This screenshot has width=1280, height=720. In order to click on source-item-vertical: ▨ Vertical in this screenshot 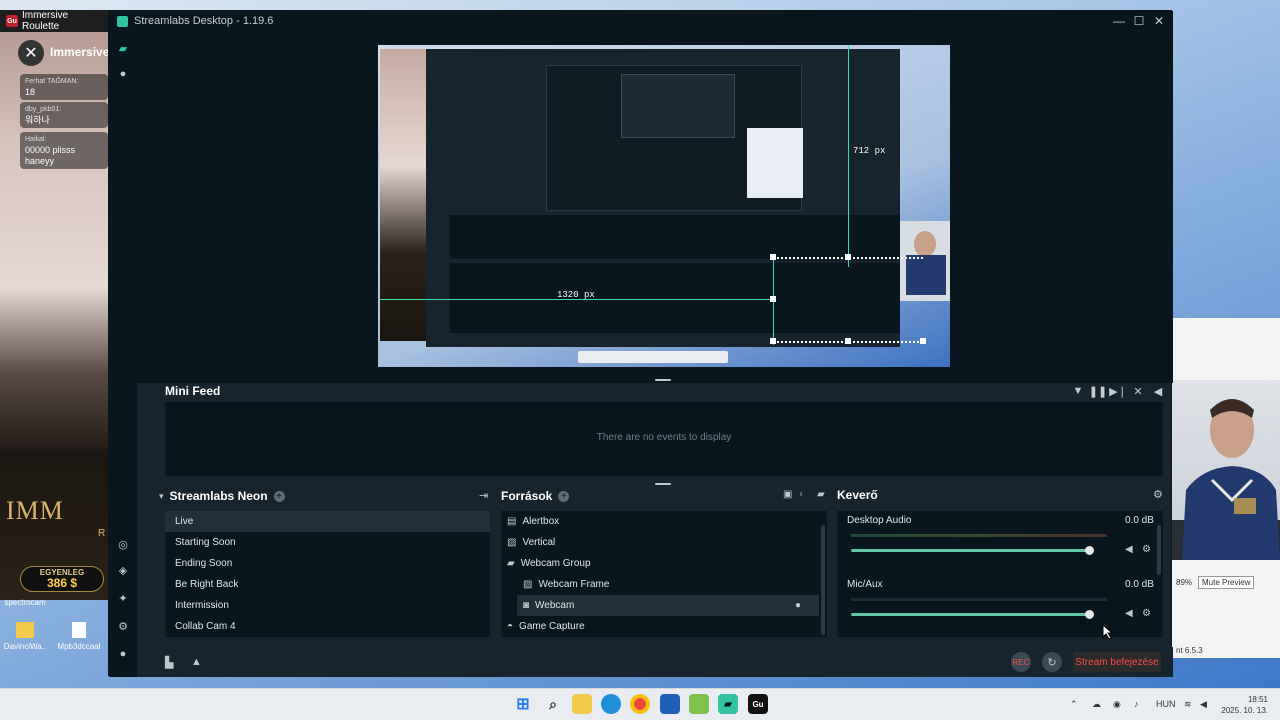, I will do `click(664, 542)`.